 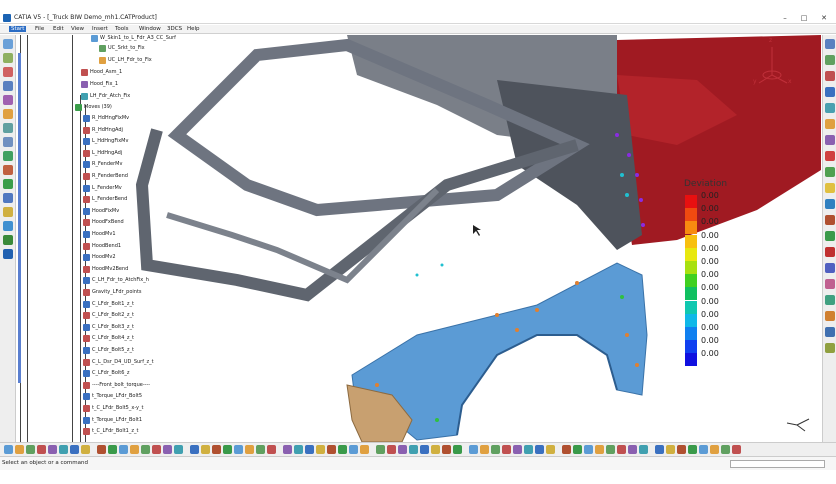 What do you see at coordinates (102, 153) in the screenshot?
I see `tree-item-move: L_HdHngAdj` at bounding box center [102, 153].